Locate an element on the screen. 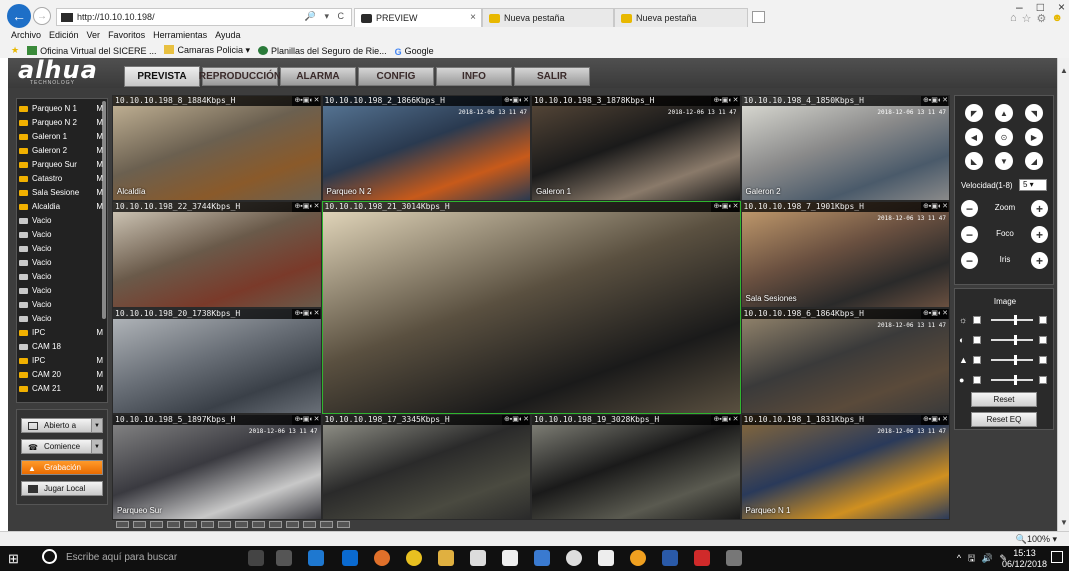 This screenshot has height=571, width=1069. menu-favoritos: Favoritos is located at coordinates (126, 35).